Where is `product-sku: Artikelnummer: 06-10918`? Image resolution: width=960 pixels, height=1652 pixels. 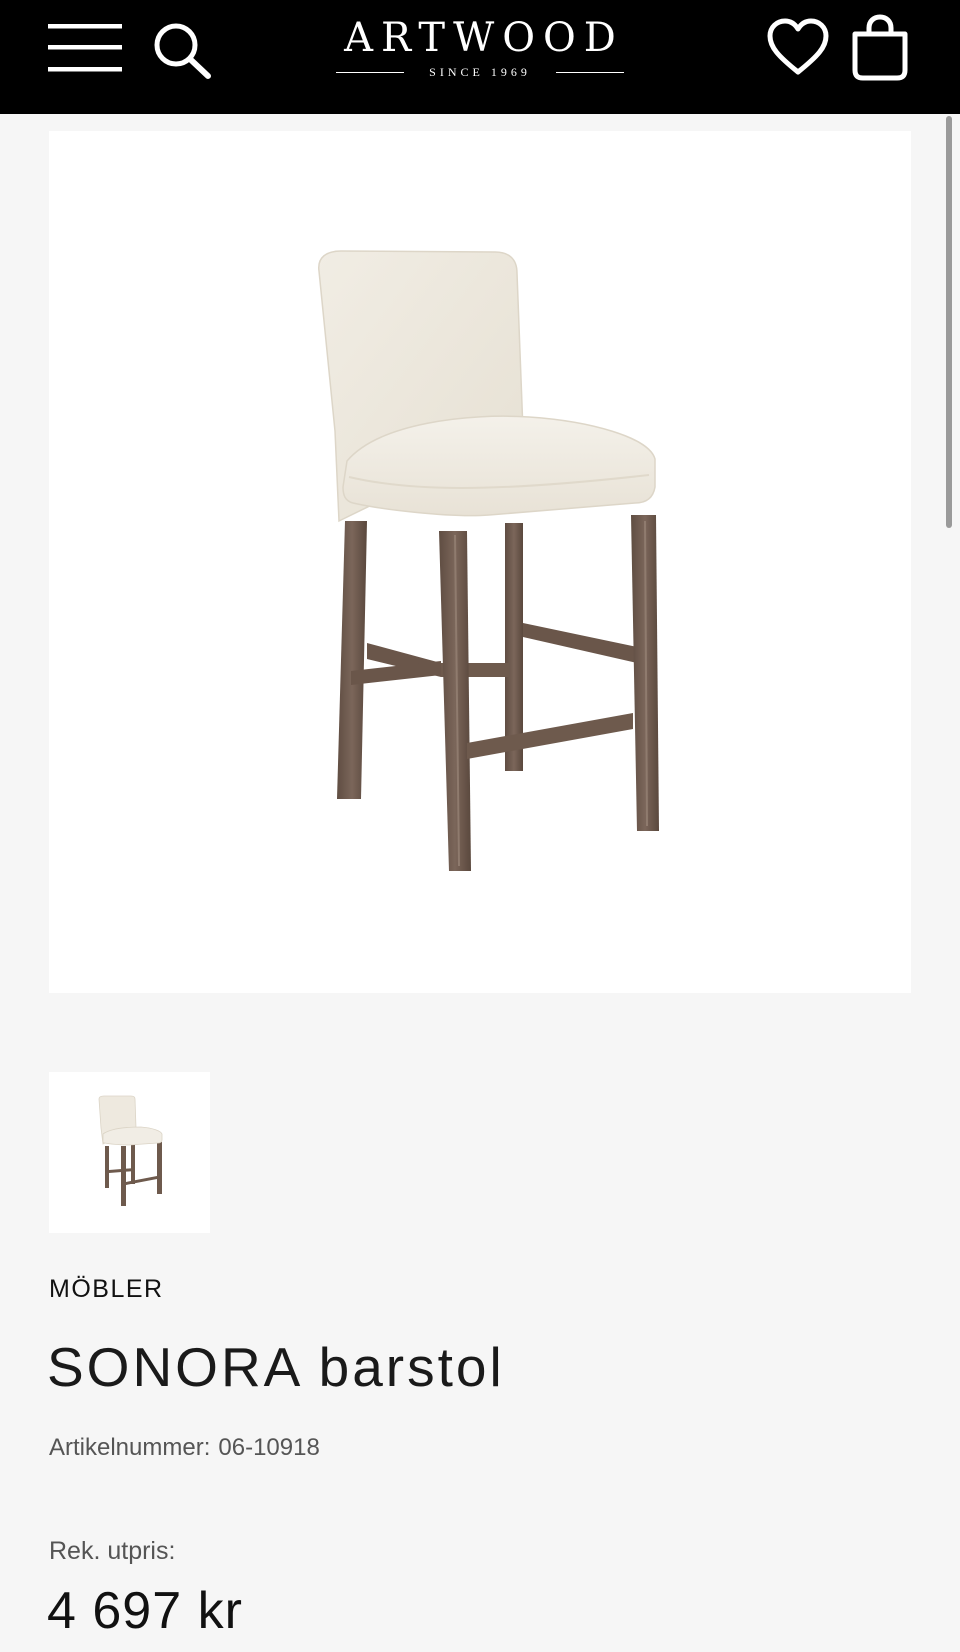
product-sku: Artikelnummer: 06-10918 is located at coordinates (184, 1448).